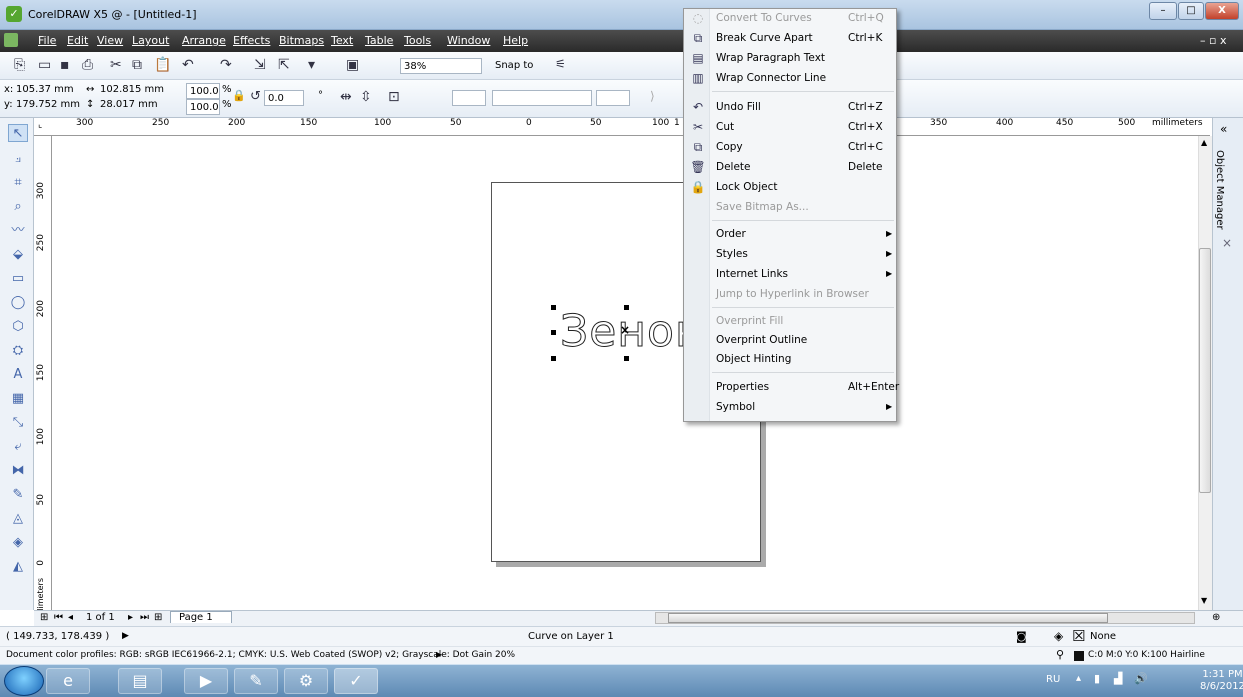 The image size is (1243, 697). Describe the element at coordinates (14, 14) in the screenshot. I see `coreldraw-app-icon: ✓` at that location.